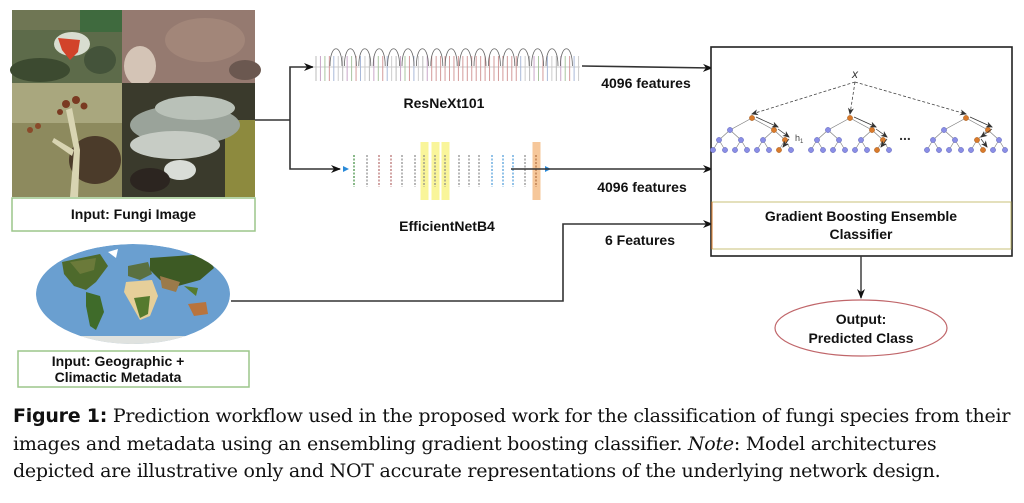  Describe the element at coordinates (647, 67) in the screenshot. I see `resnext-to-classifier-edge` at that location.